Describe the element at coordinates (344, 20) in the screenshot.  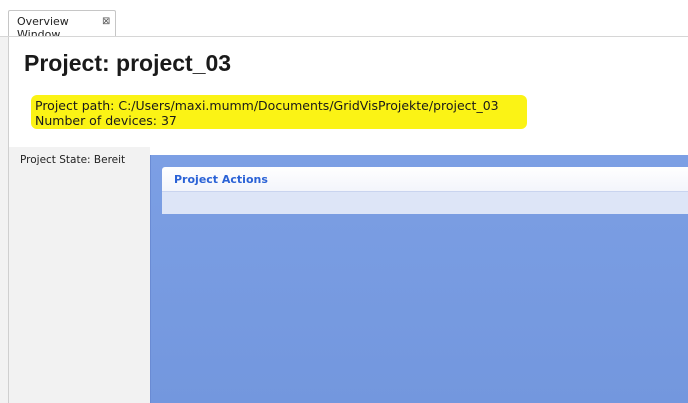
I see `editor-tab-bar: Overview Window ⊠` at that location.